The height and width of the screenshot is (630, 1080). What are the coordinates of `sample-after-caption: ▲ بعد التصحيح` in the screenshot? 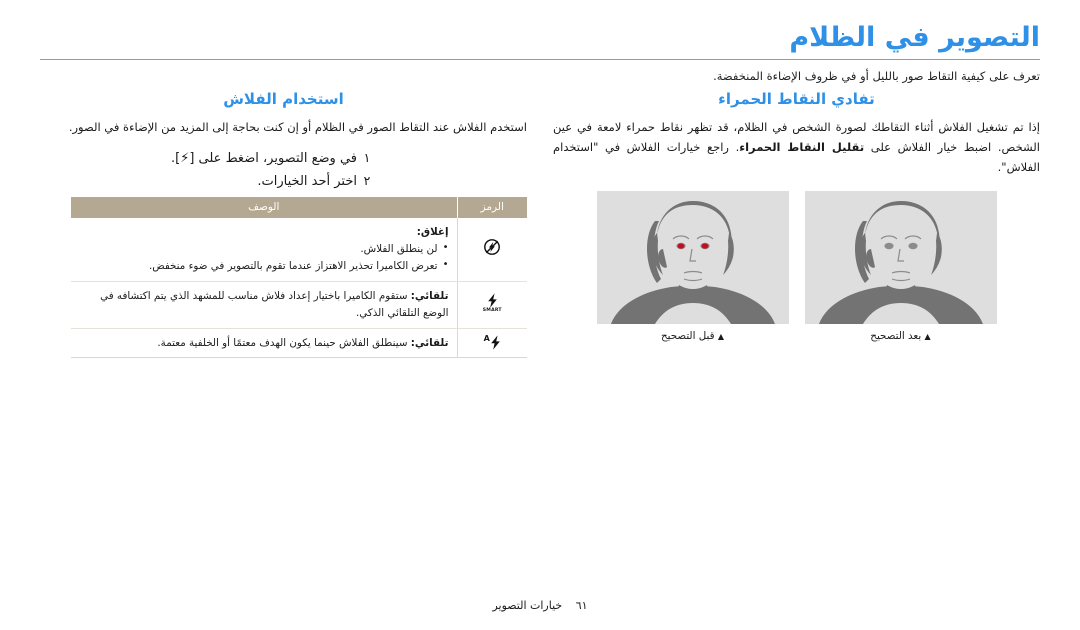 It's located at (901, 336).